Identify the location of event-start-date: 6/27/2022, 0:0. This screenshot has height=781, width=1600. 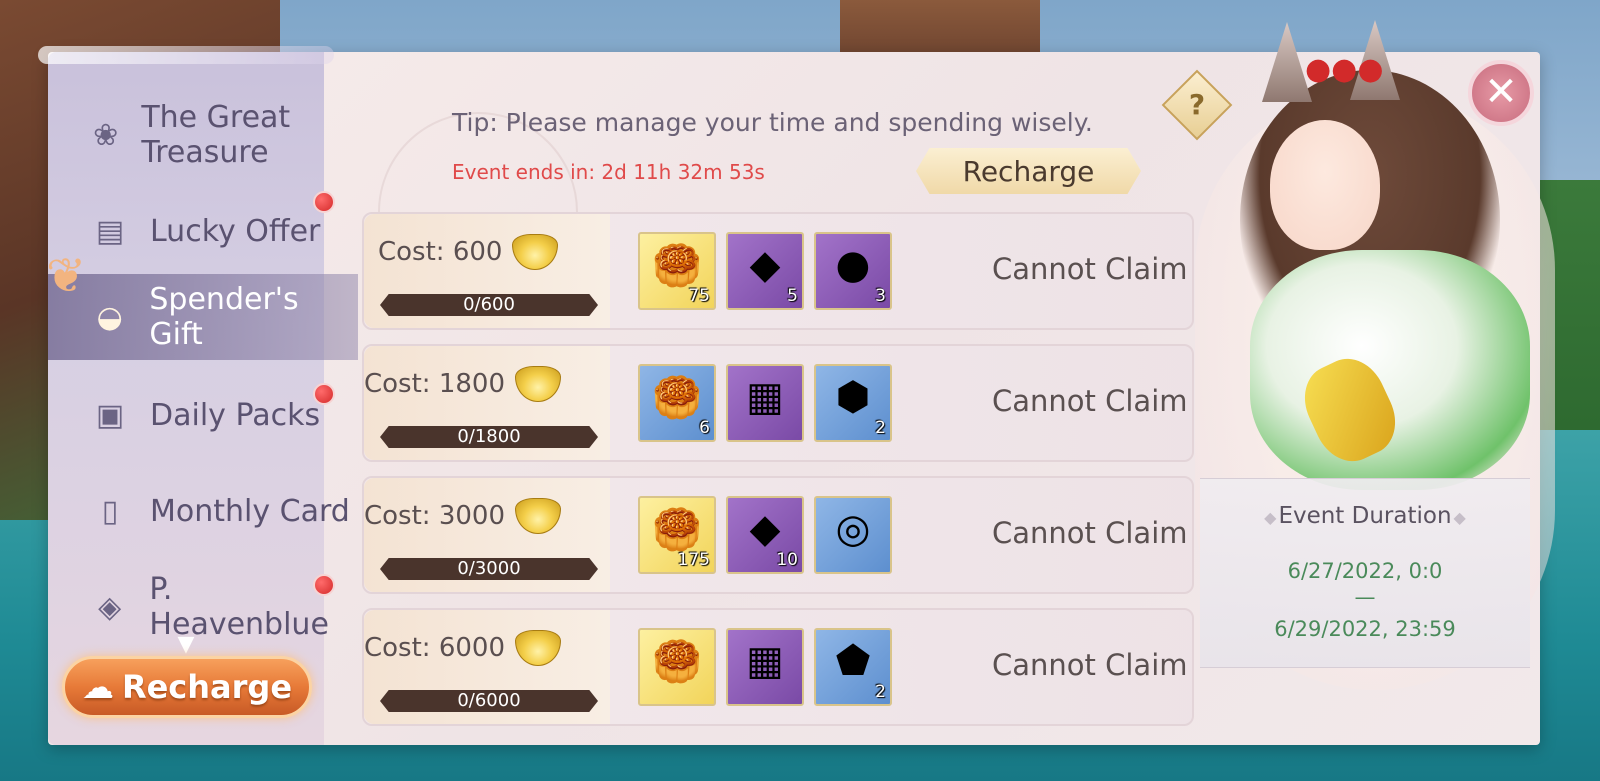
(1365, 571).